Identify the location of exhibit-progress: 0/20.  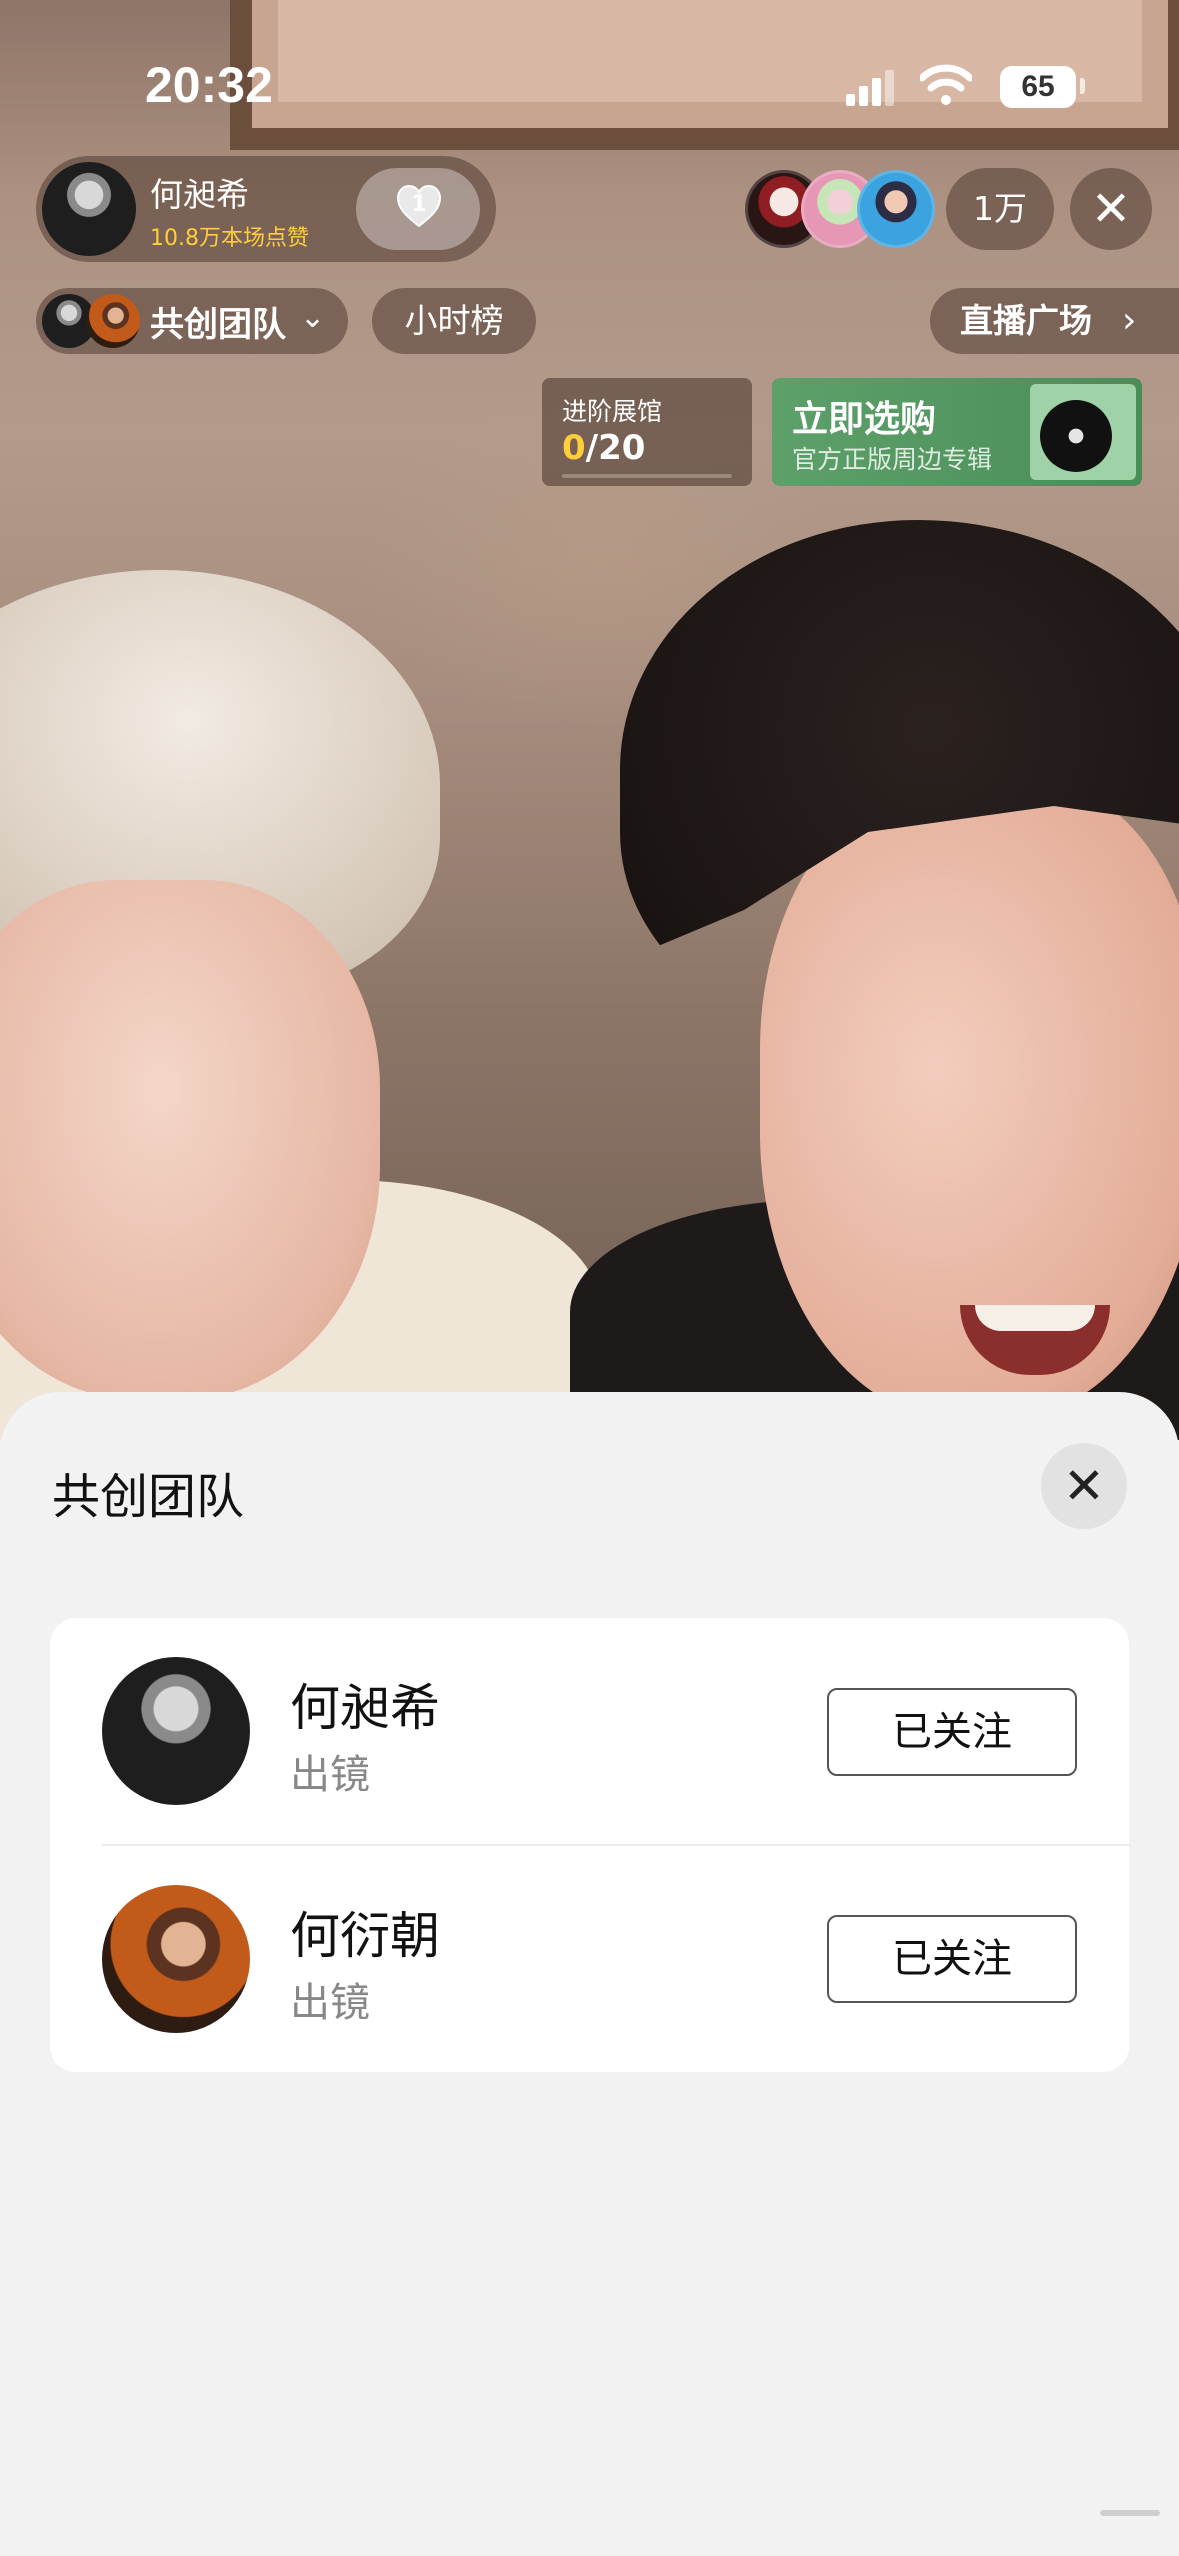
(603, 448).